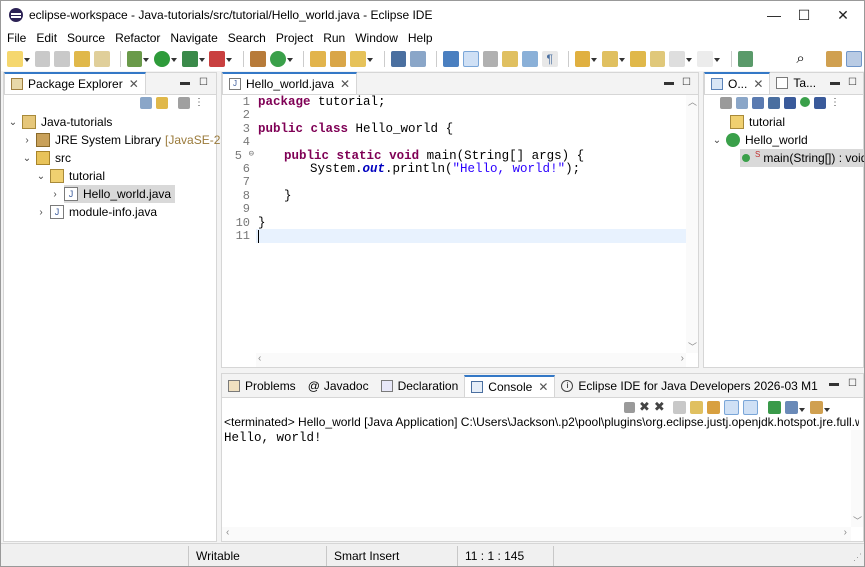 This screenshot has height=567, width=865. Describe the element at coordinates (530, 59) in the screenshot. I see `show-whitespace-icon` at that location.